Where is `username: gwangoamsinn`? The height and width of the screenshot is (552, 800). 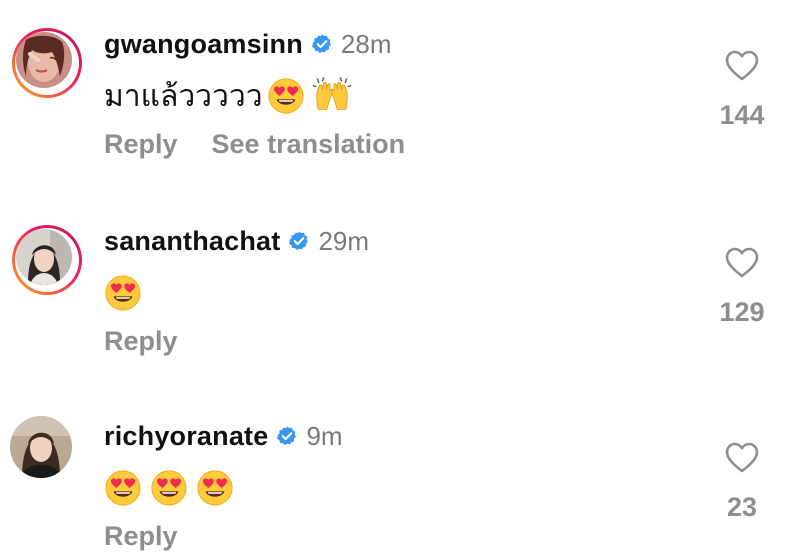 username: gwangoamsinn is located at coordinates (203, 44).